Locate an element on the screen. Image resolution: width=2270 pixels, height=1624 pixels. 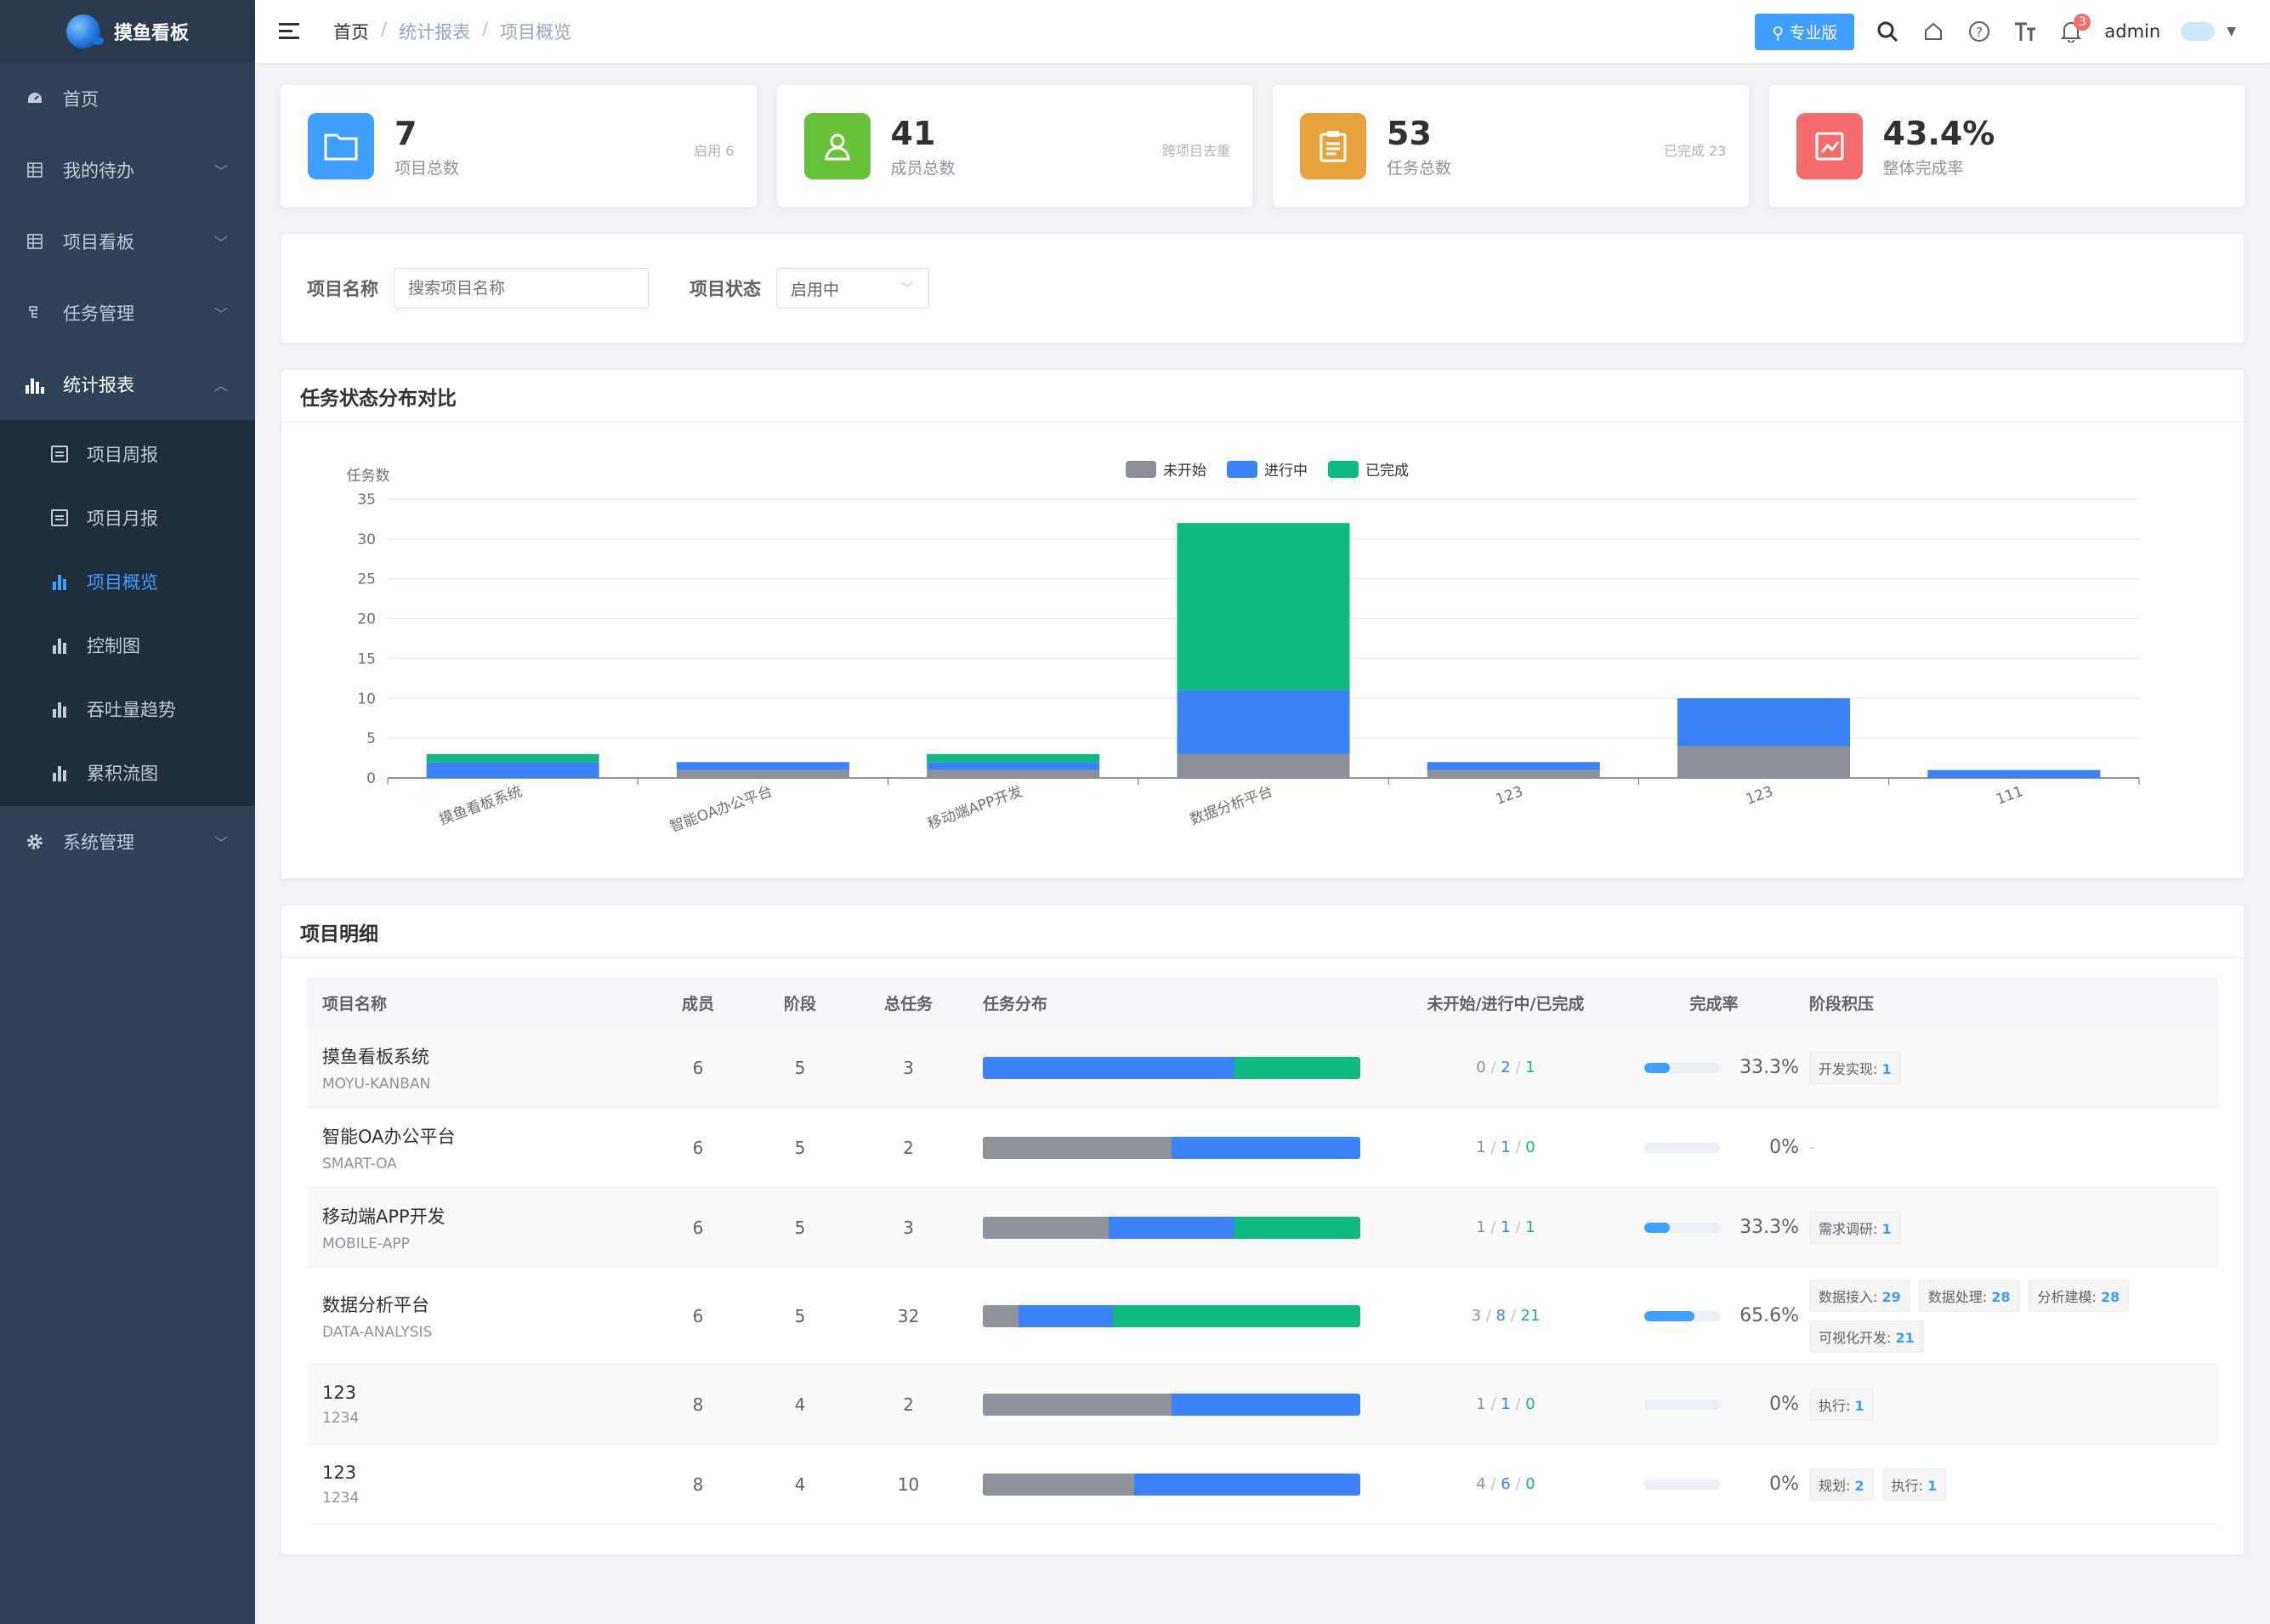
backlog-count: 28 is located at coordinates (2110, 1296).